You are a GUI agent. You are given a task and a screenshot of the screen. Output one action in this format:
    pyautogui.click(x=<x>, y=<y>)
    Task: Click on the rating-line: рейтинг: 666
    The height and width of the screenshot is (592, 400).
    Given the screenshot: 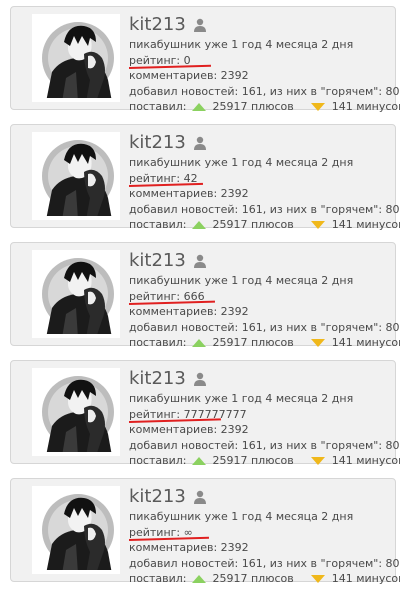 What is the action you would take?
    pyautogui.click(x=261, y=297)
    